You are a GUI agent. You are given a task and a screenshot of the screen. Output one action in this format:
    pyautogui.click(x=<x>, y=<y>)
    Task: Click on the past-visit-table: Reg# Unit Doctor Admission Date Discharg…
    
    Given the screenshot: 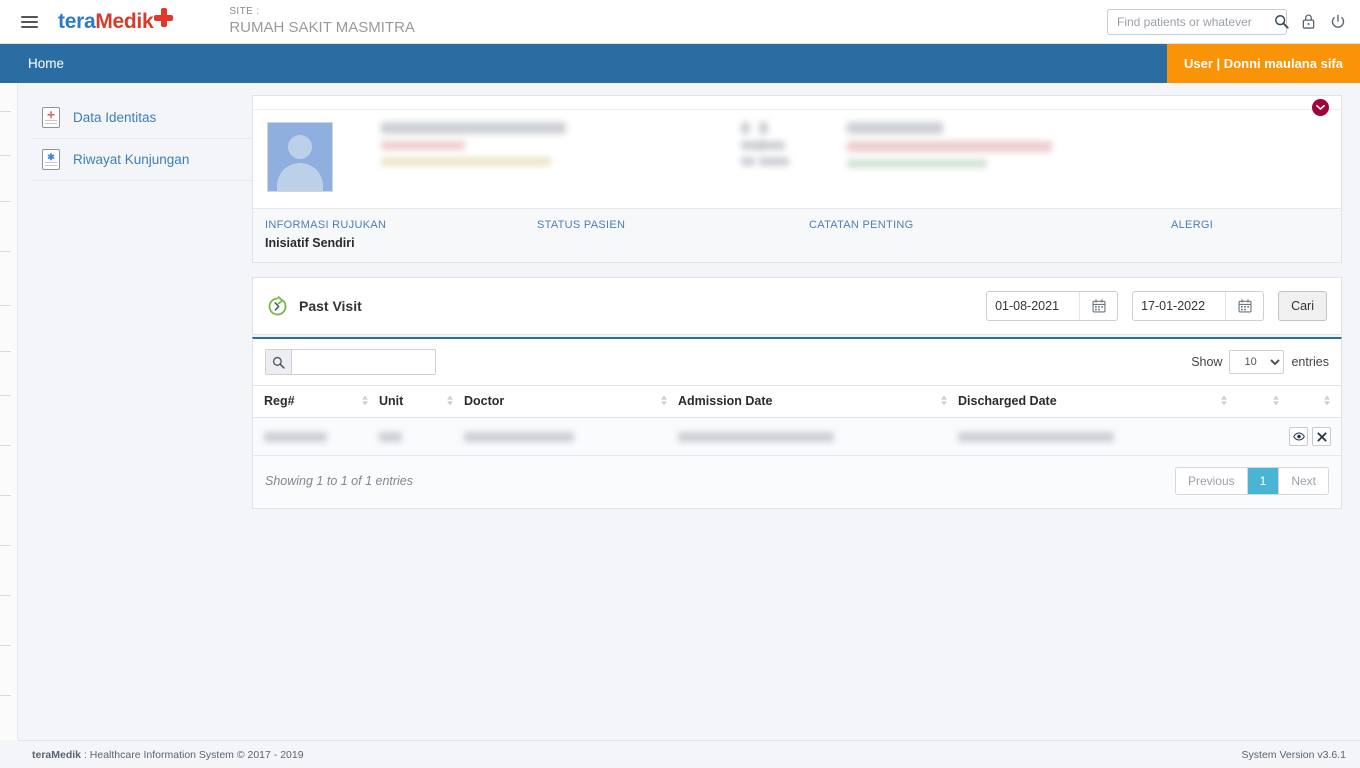 What is the action you would take?
    pyautogui.click(x=797, y=420)
    